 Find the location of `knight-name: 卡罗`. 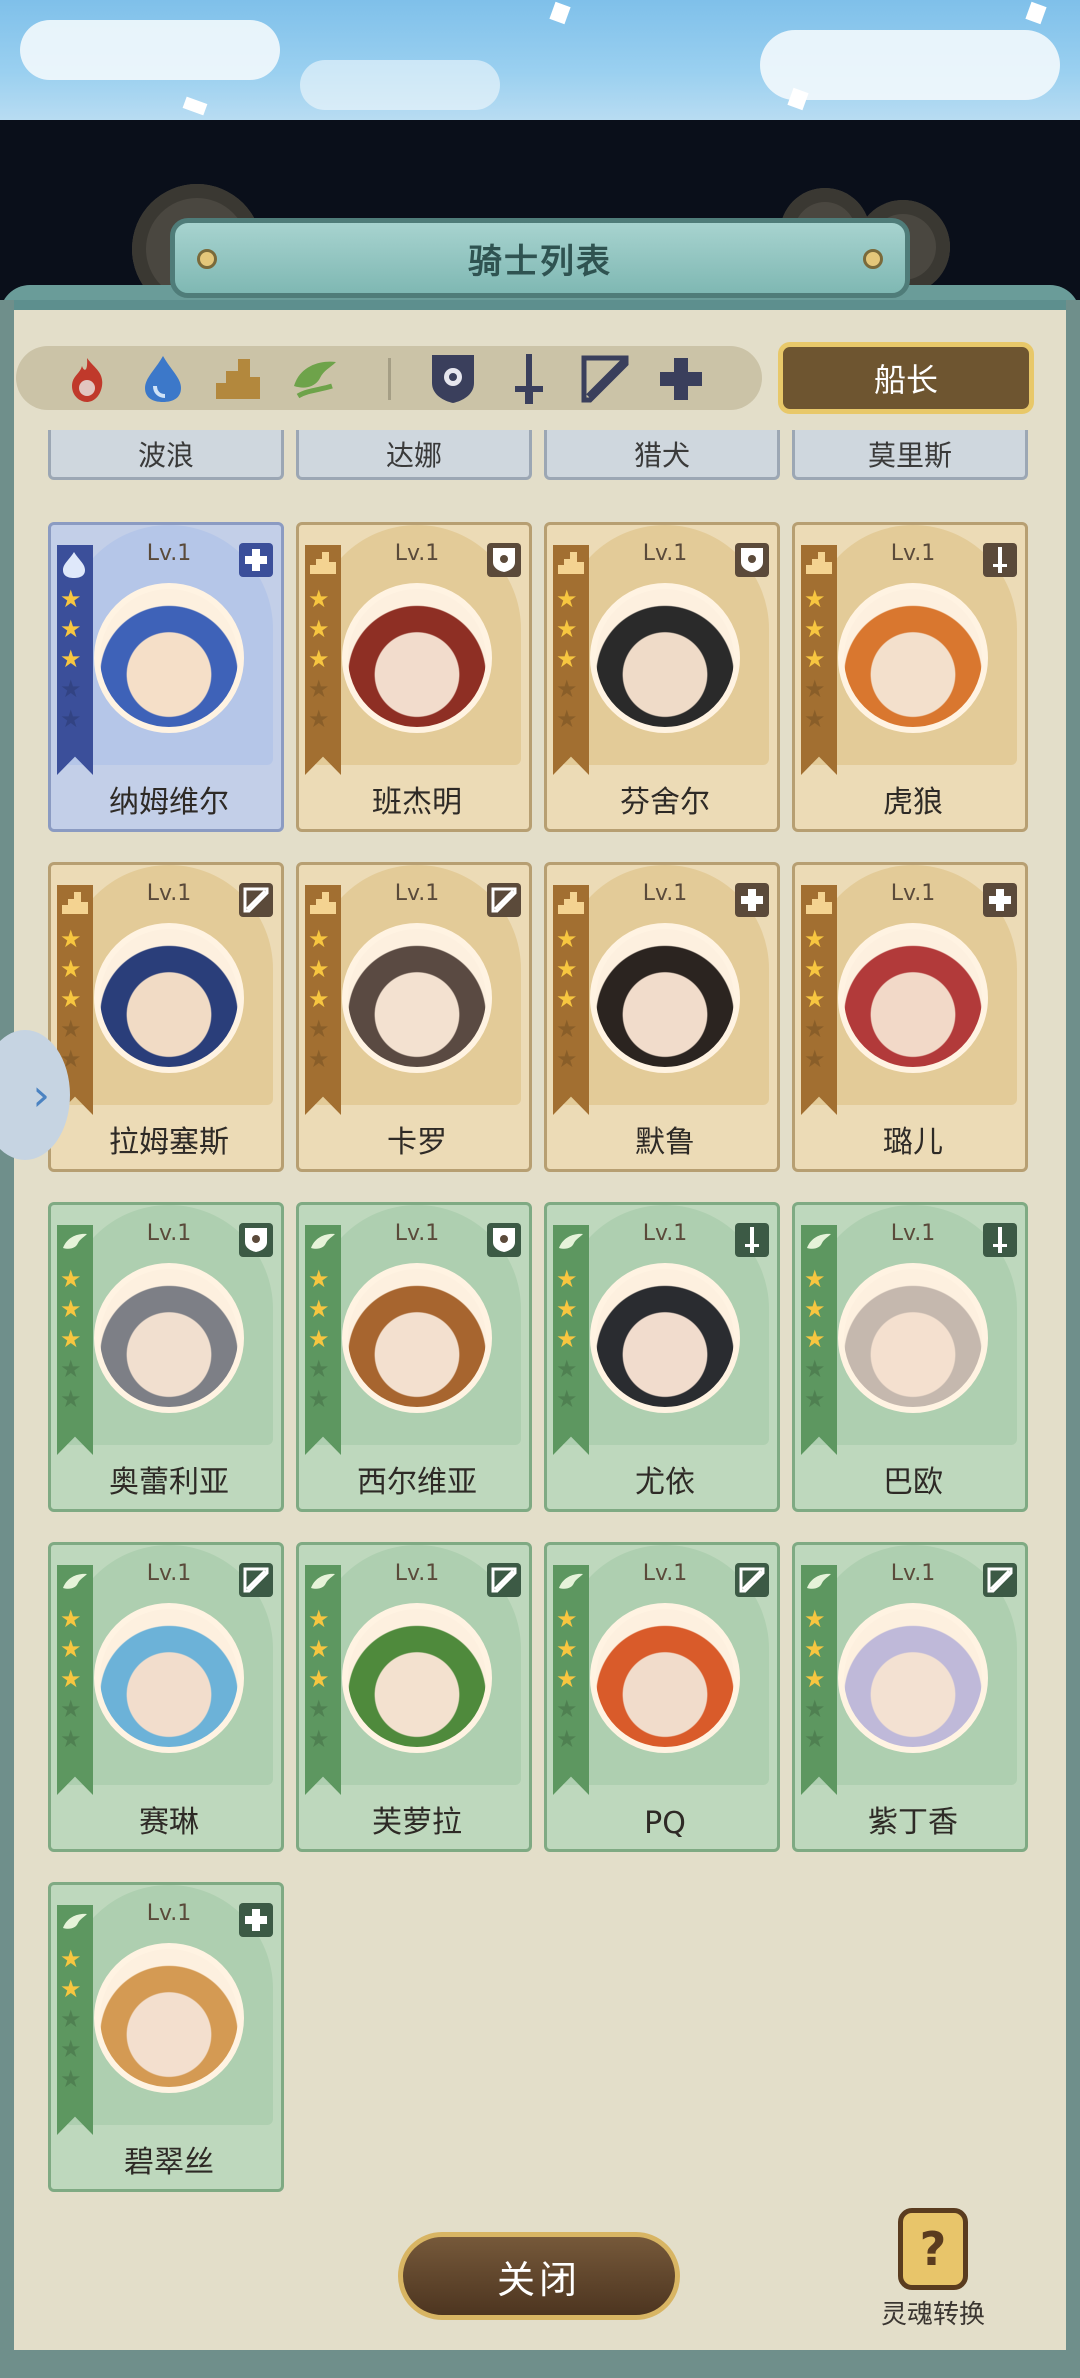

knight-name: 卡罗 is located at coordinates (417, 1142).